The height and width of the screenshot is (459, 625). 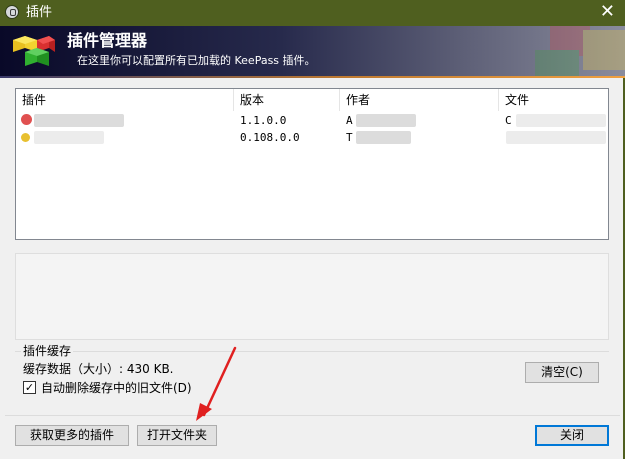 I want to click on close-button: 关闭, so click(x=572, y=435).